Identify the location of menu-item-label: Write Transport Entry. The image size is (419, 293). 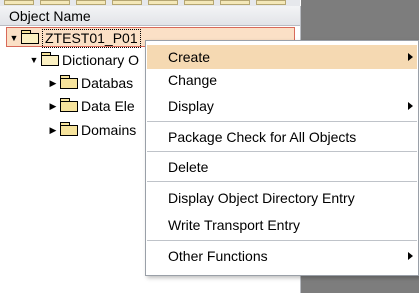
(234, 225).